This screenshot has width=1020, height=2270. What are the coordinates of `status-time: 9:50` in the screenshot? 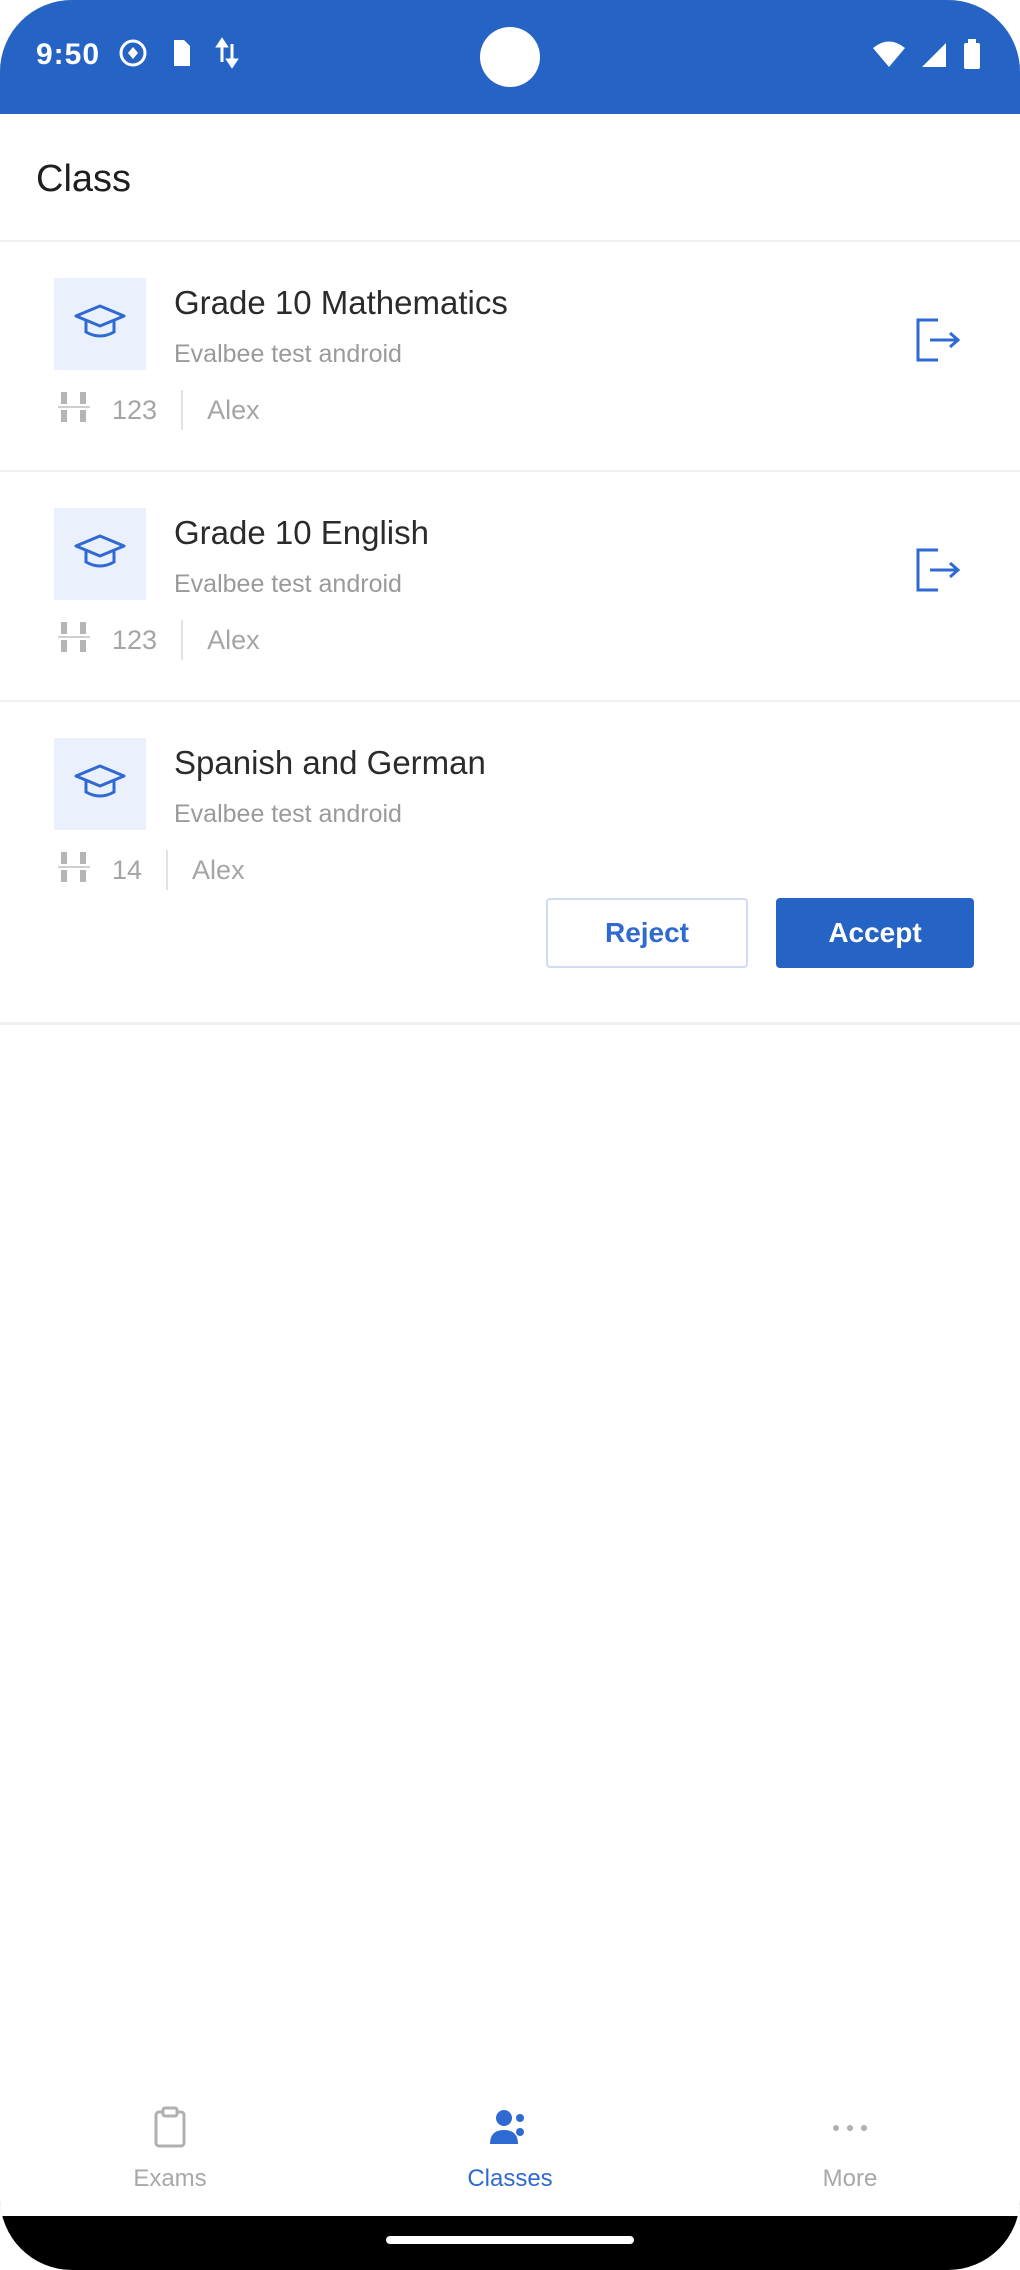 It's located at (68, 54).